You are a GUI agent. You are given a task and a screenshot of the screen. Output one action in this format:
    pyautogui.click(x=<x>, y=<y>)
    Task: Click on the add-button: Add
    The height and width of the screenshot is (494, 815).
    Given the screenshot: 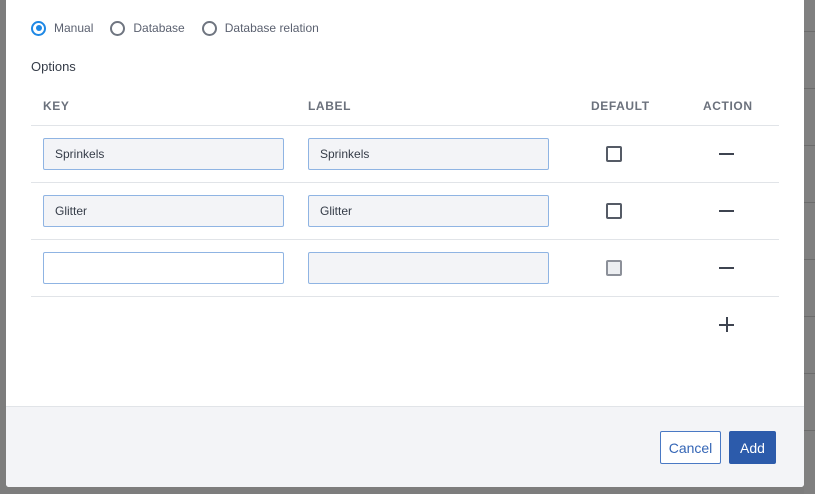 What is the action you would take?
    pyautogui.click(x=752, y=447)
    